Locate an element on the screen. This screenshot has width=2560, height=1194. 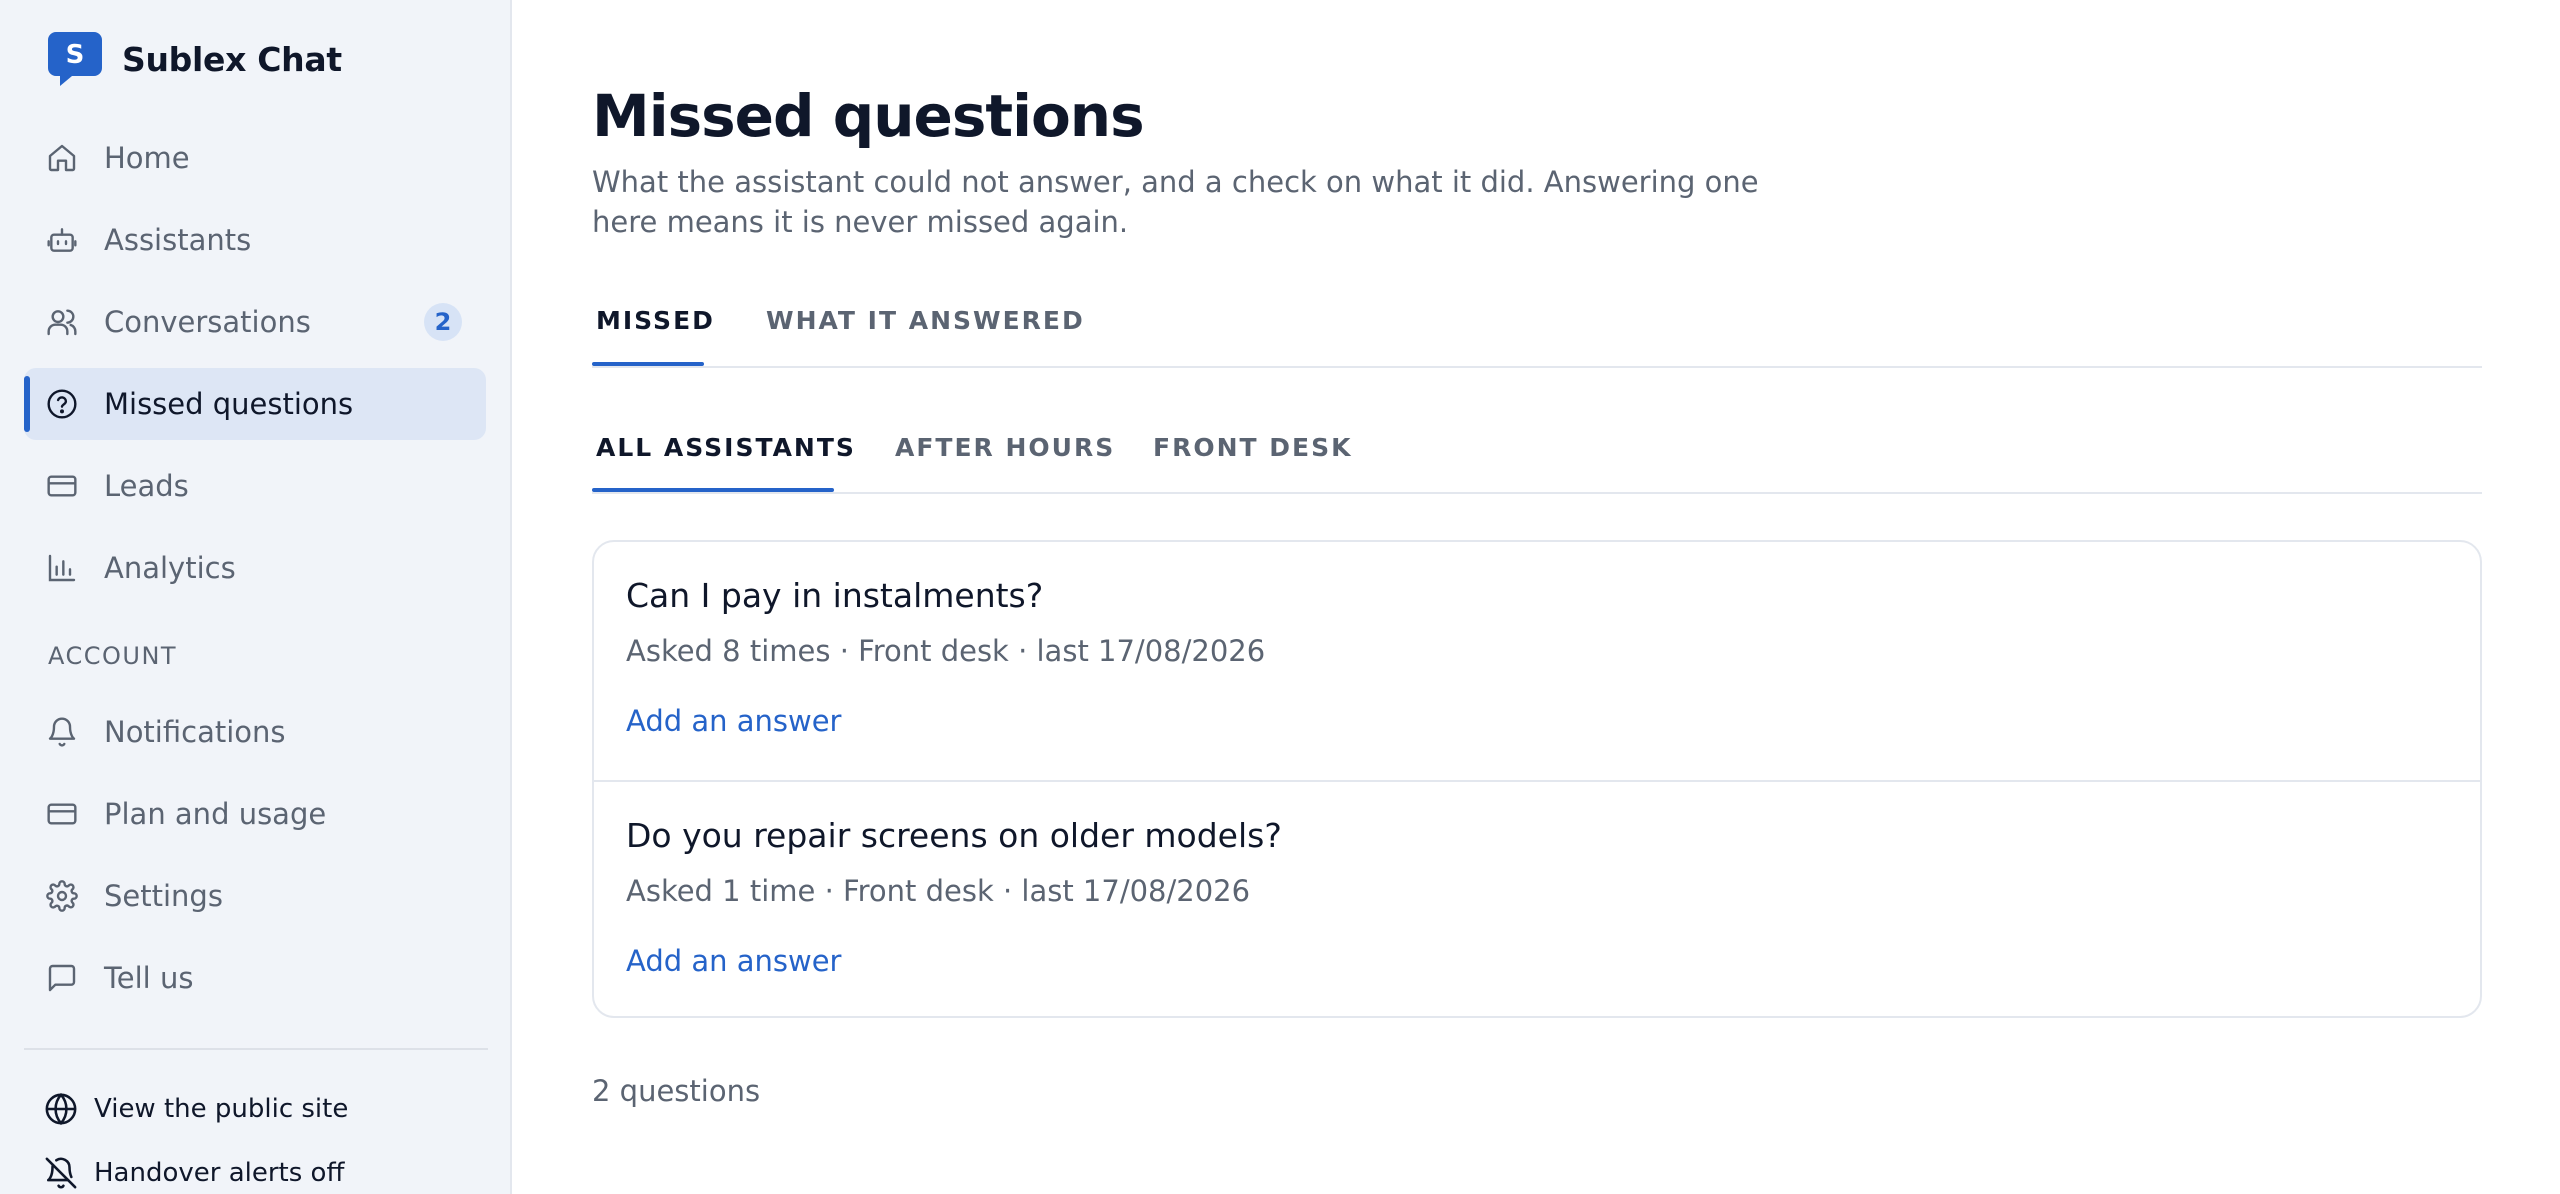
bell-icon is located at coordinates (62, 732).